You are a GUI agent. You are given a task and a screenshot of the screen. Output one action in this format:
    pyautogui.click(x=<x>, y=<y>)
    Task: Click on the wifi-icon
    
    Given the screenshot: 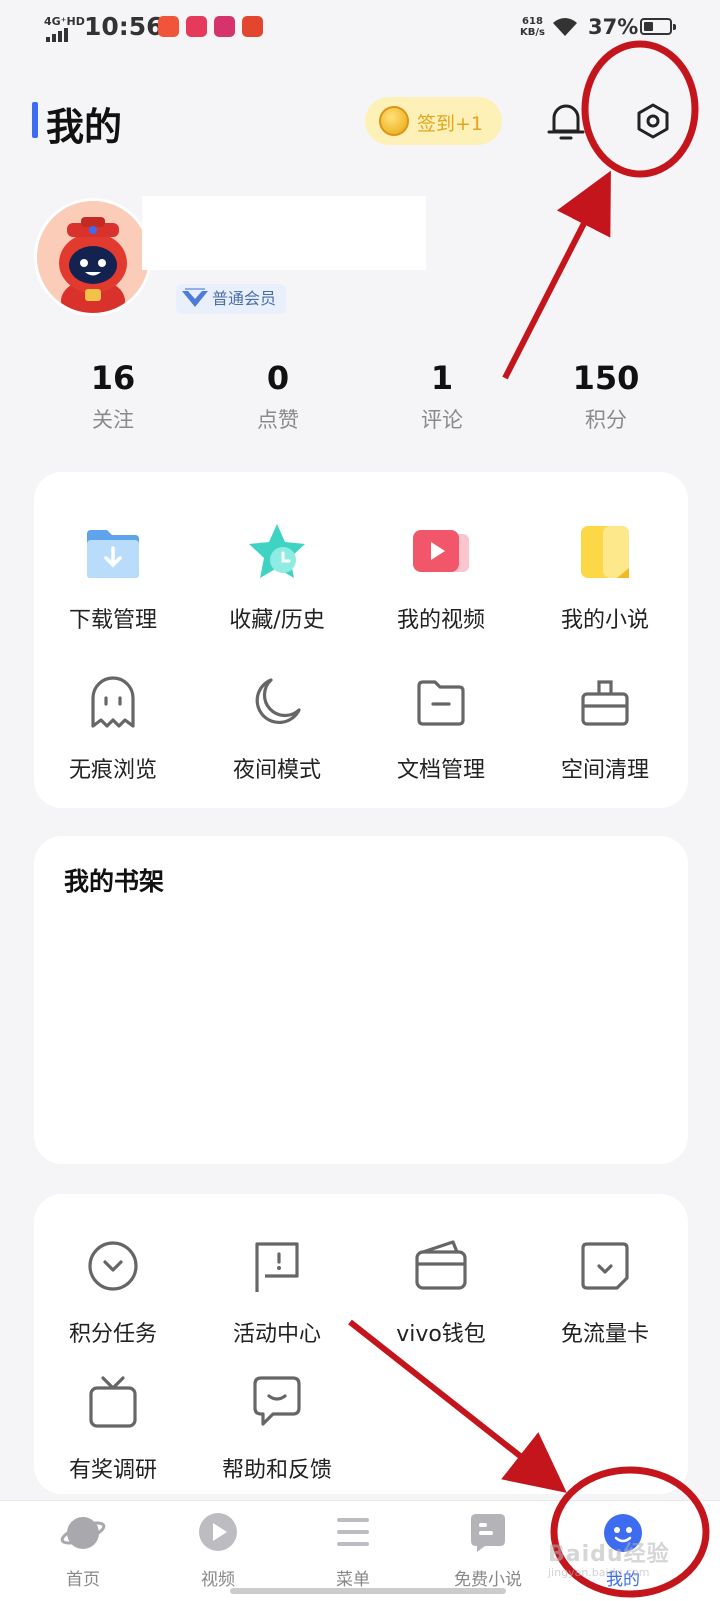 What is the action you would take?
    pyautogui.click(x=565, y=27)
    